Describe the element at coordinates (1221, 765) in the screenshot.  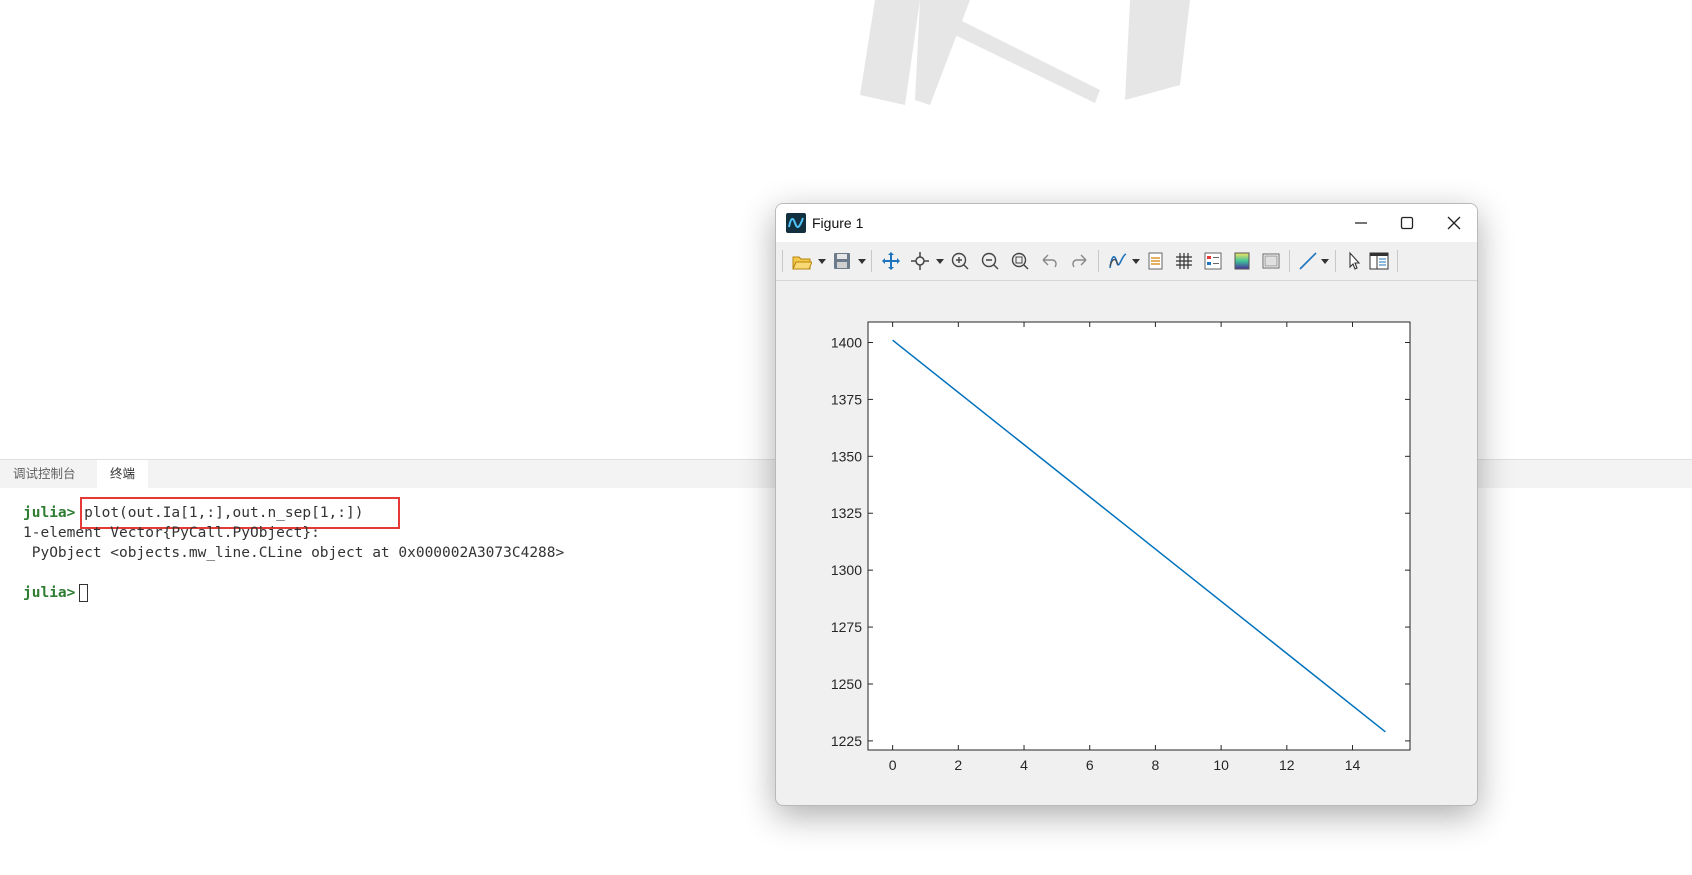
I see `x-tick-label: 10` at that location.